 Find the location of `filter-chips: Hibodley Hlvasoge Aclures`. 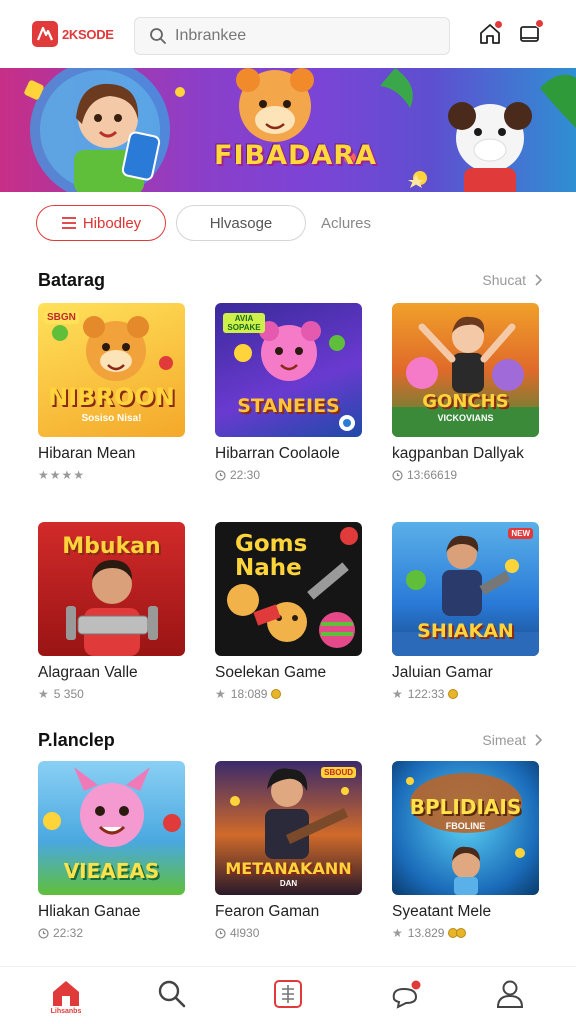

filter-chips: Hibodley Hlvasoge Aclures is located at coordinates (206, 223).